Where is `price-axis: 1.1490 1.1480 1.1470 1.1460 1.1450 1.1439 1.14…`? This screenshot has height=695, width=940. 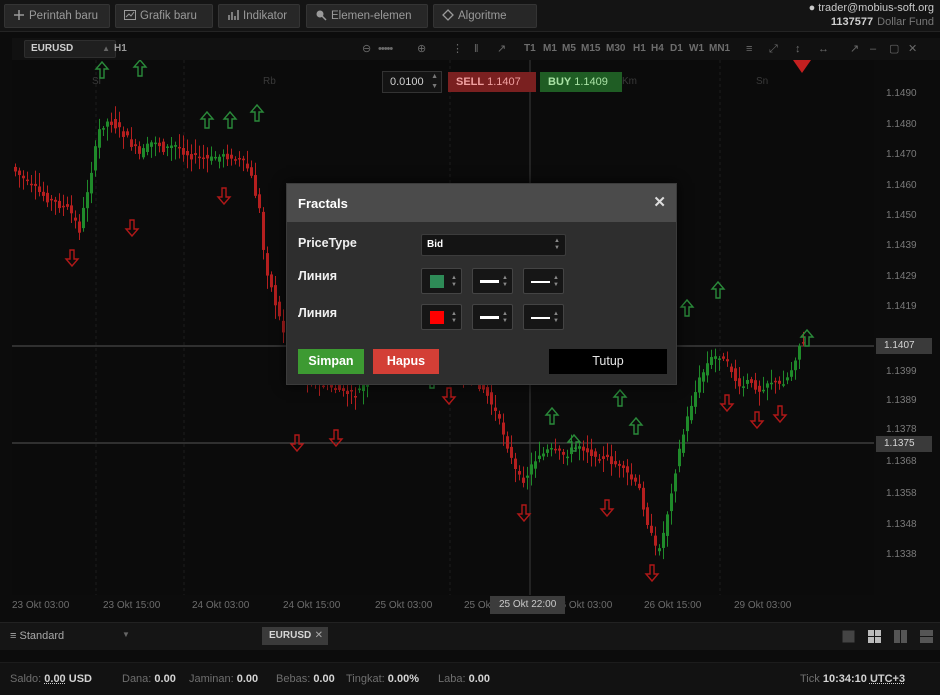
price-axis: 1.1490 1.1480 1.1470 1.1460 1.1450 1.1439 1.14… is located at coordinates (907, 337).